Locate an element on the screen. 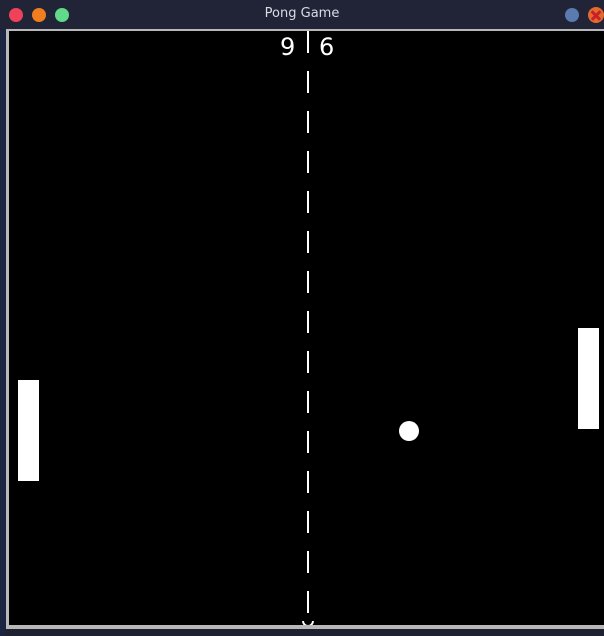 This screenshot has height=636, width=604. window-titlebar: Pong Game is located at coordinates (302, 14).